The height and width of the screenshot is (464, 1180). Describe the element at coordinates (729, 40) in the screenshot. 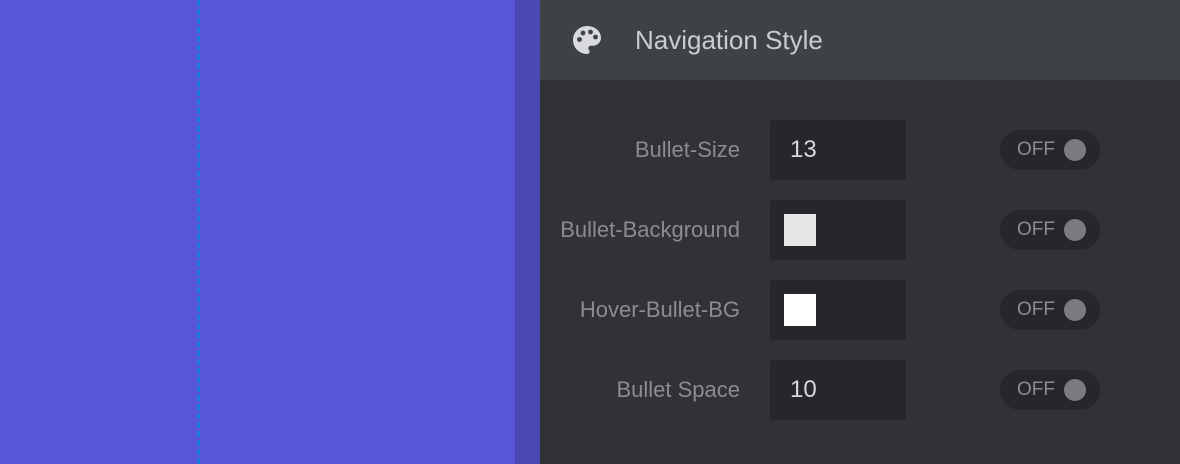

I see `panel-title: Navigation Style` at that location.